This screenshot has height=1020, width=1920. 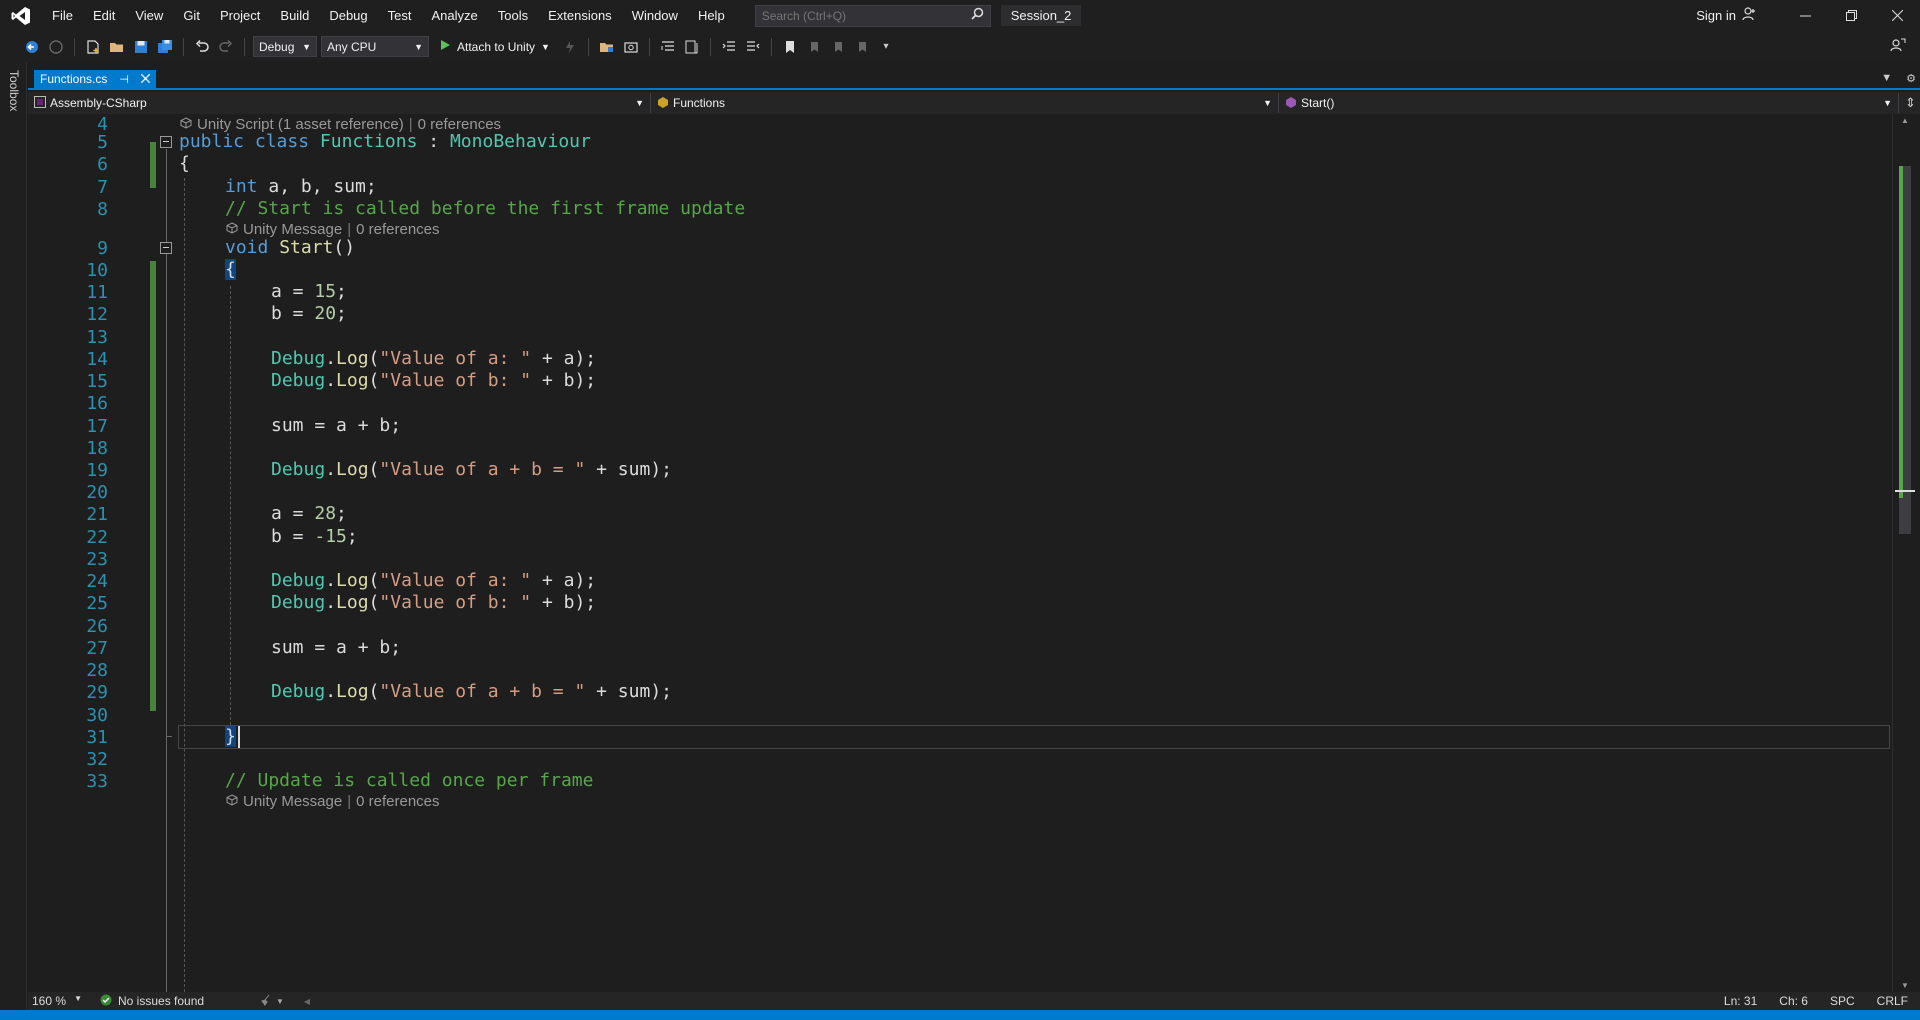 What do you see at coordinates (862, 47) in the screenshot?
I see `clear-bookmarks-icon` at bounding box center [862, 47].